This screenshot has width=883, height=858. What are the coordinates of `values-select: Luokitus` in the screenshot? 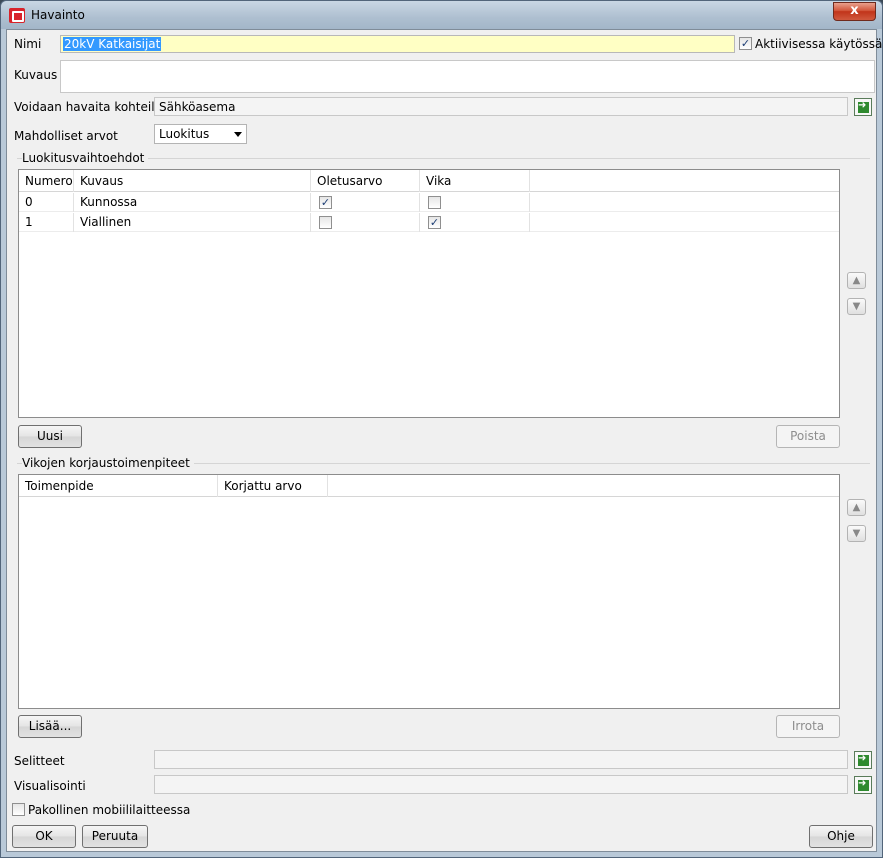 It's located at (200, 134).